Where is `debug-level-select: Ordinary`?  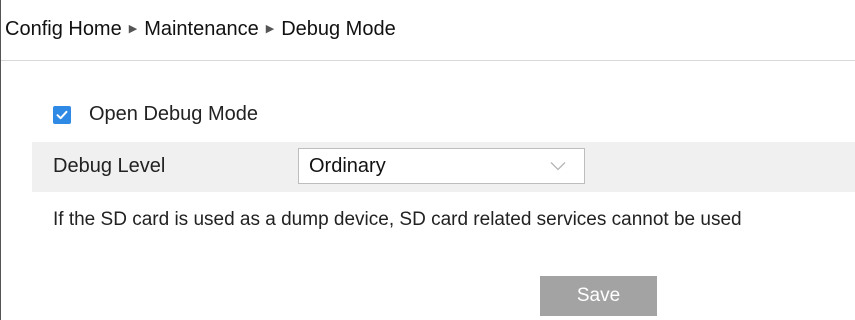 debug-level-select: Ordinary is located at coordinates (441, 166).